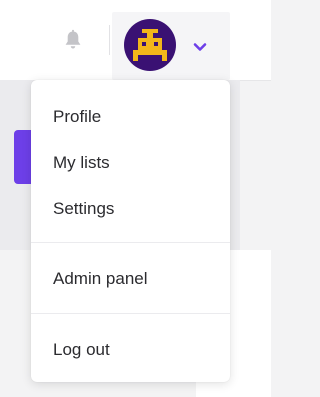 The height and width of the screenshot is (397, 320). I want to click on user-avatar, so click(150, 45).